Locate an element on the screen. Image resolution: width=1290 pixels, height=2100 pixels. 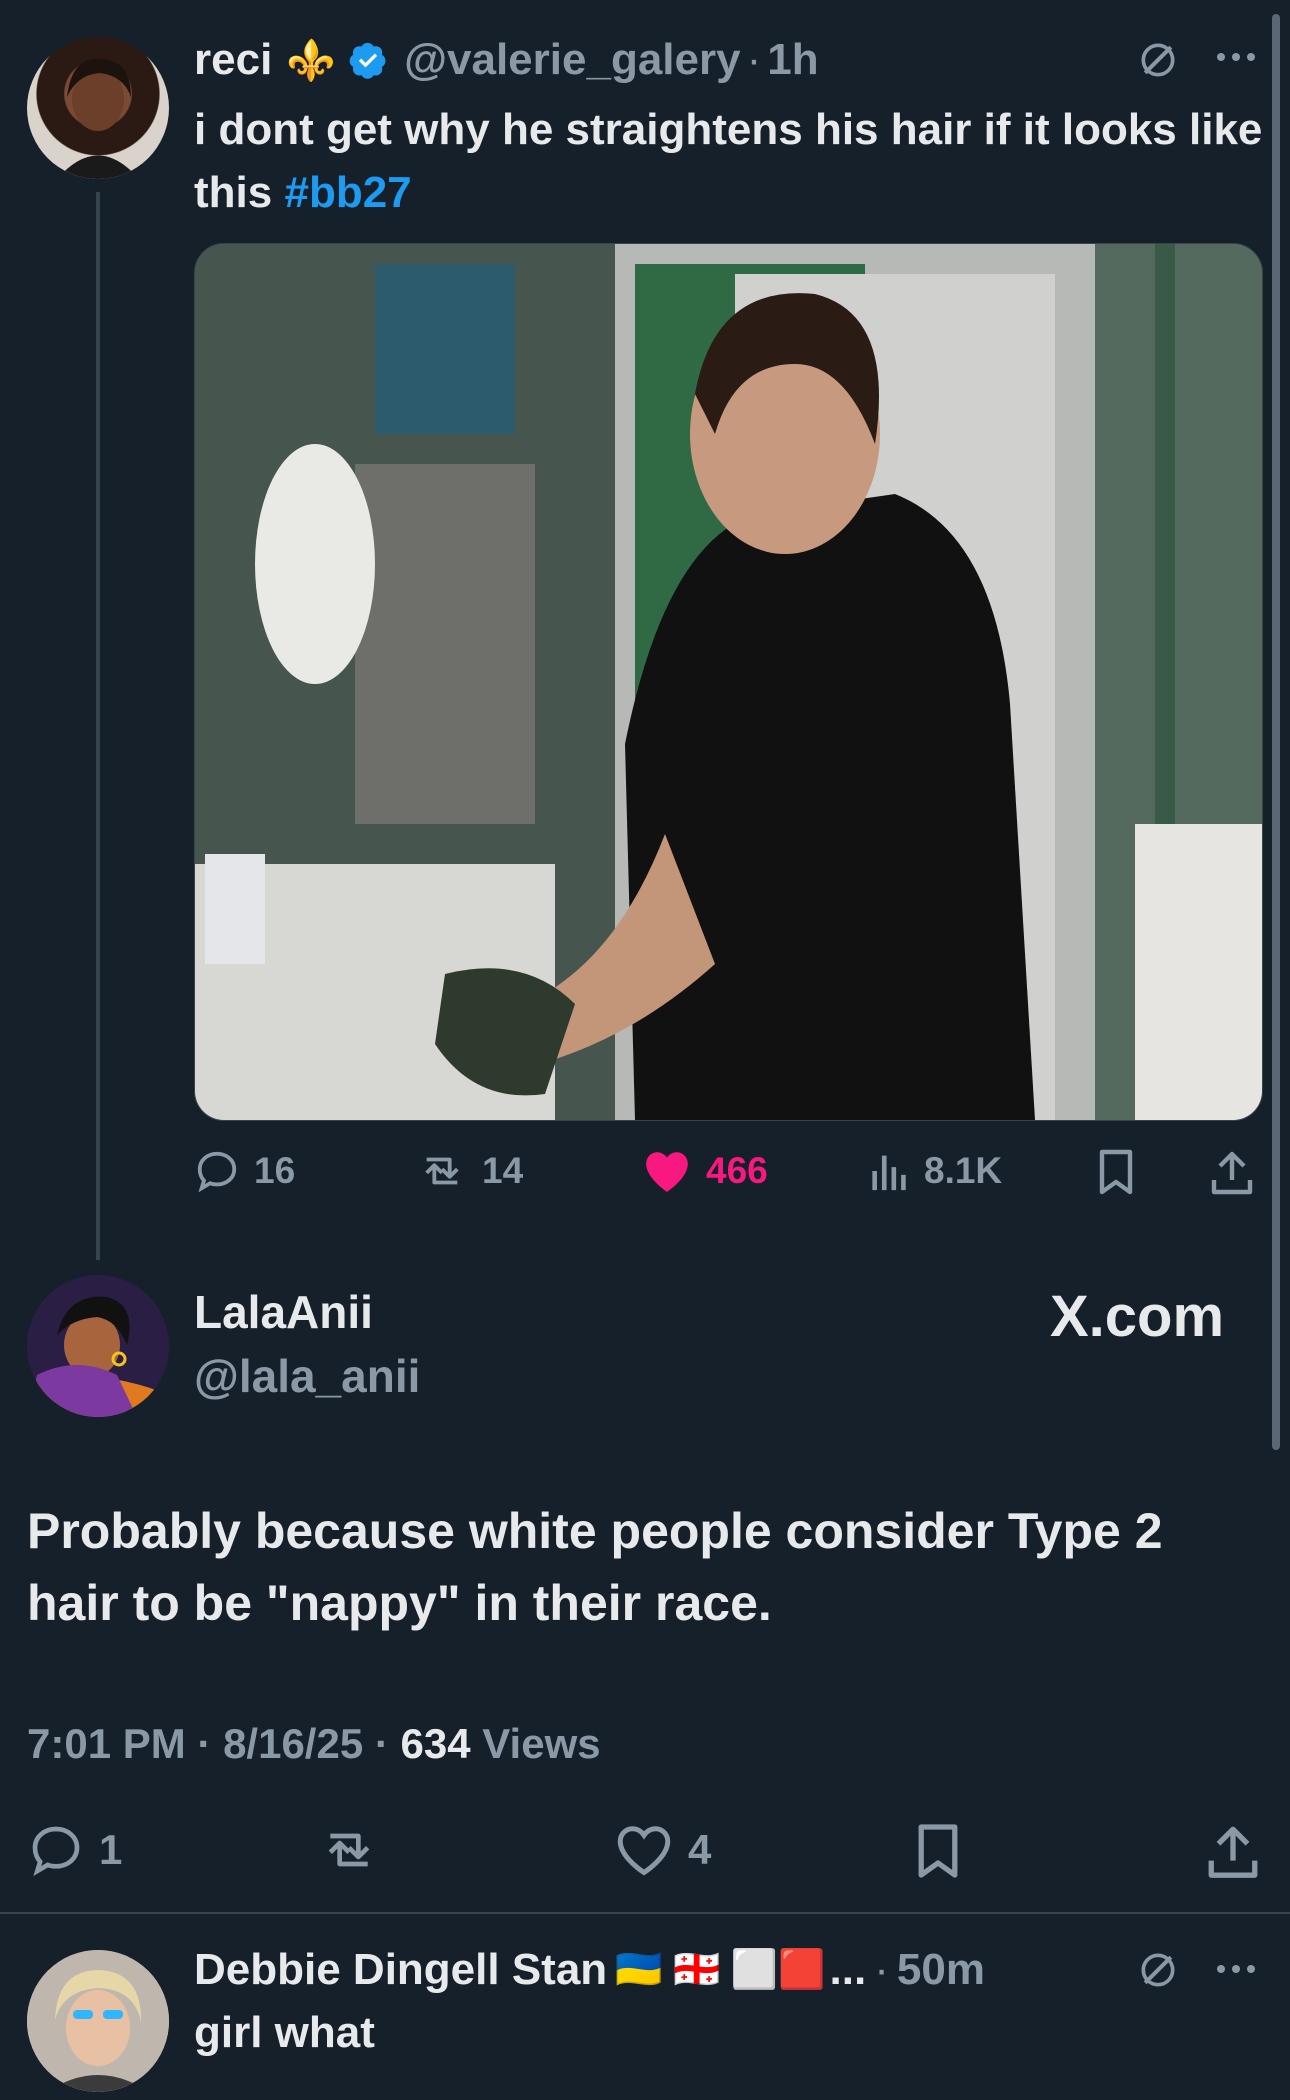
reply-button: 1 is located at coordinates (74, 1850).